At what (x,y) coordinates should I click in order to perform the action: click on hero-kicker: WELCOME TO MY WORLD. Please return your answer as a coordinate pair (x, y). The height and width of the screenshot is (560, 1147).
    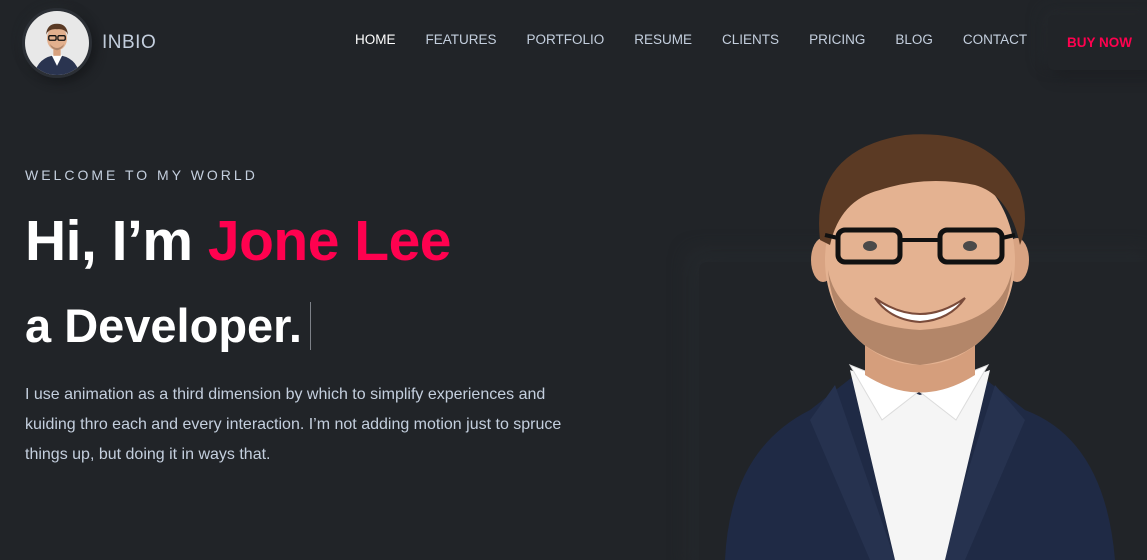
    Looking at the image, I should click on (141, 175).